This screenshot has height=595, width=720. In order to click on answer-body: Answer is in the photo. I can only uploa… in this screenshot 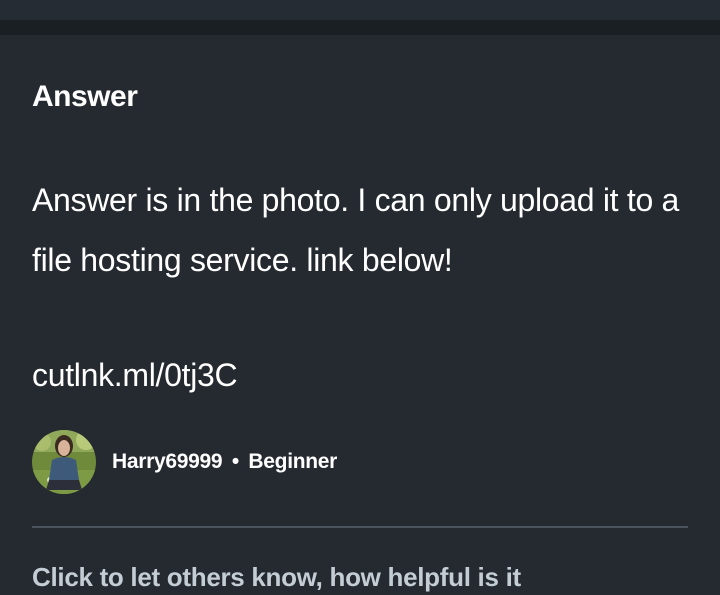, I will do `click(356, 230)`.